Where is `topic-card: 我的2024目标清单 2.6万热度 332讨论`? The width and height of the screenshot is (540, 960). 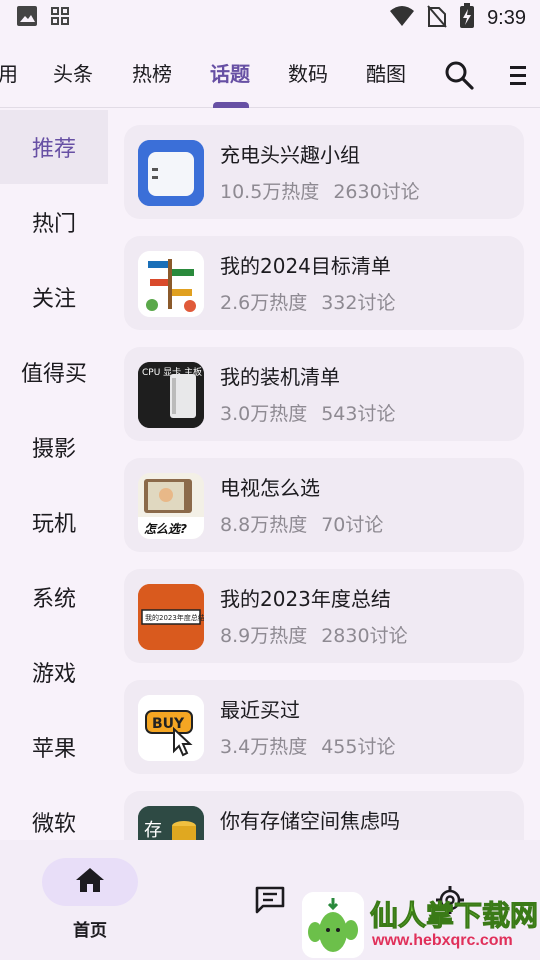 topic-card: 我的2024目标清单 2.6万热度 332讨论 is located at coordinates (324, 283).